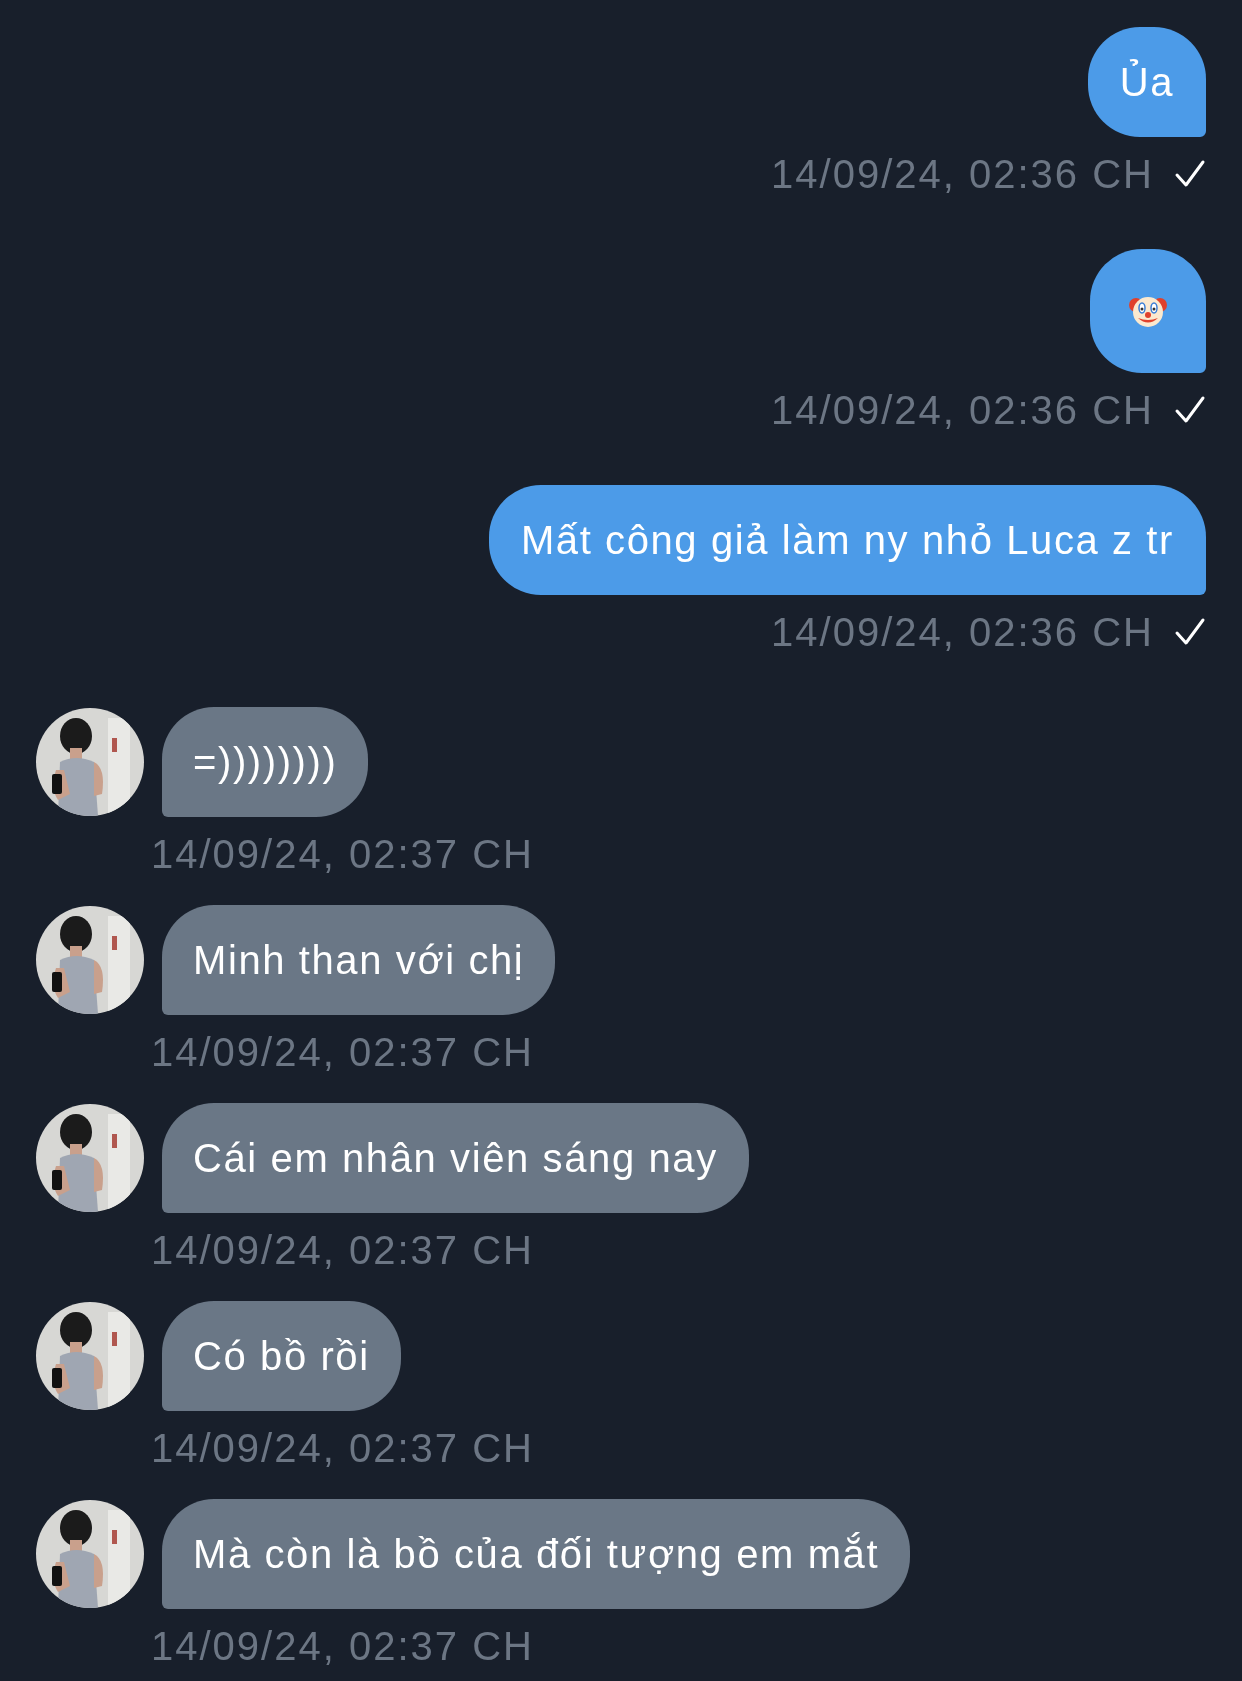  Describe the element at coordinates (359, 960) in the screenshot. I see `received-message-bubble: Minh than với chị` at that location.